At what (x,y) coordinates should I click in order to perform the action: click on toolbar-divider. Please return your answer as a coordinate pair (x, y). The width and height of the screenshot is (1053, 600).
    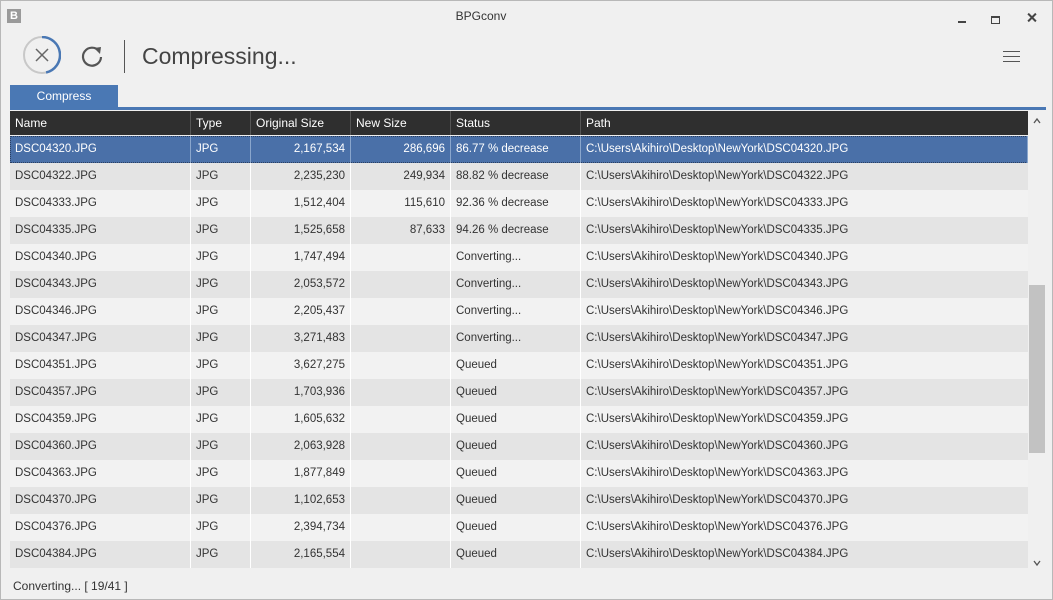
    Looking at the image, I should click on (124, 56).